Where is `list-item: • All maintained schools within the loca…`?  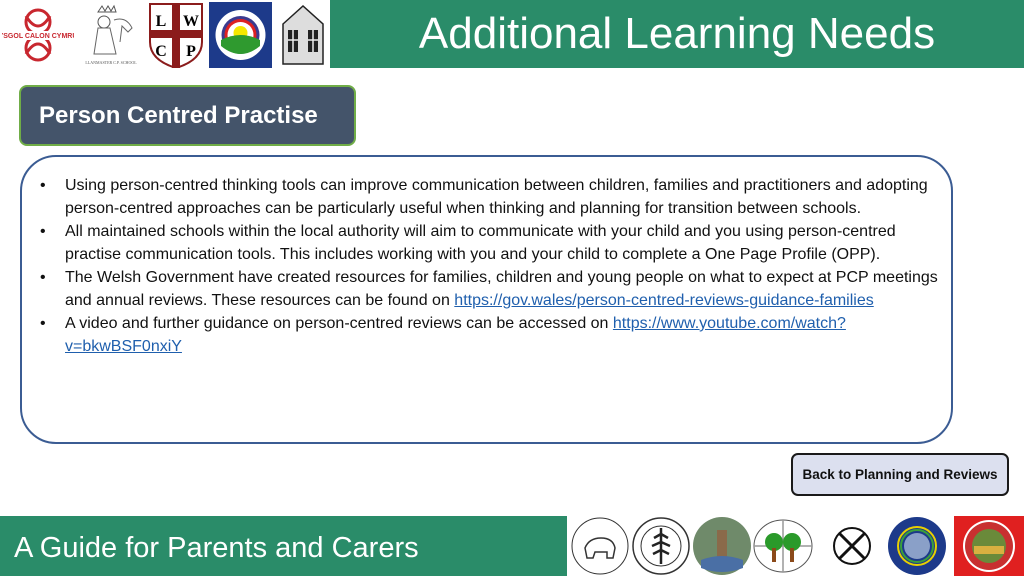
list-item: • All maintained schools within the loca… is located at coordinates (490, 243).